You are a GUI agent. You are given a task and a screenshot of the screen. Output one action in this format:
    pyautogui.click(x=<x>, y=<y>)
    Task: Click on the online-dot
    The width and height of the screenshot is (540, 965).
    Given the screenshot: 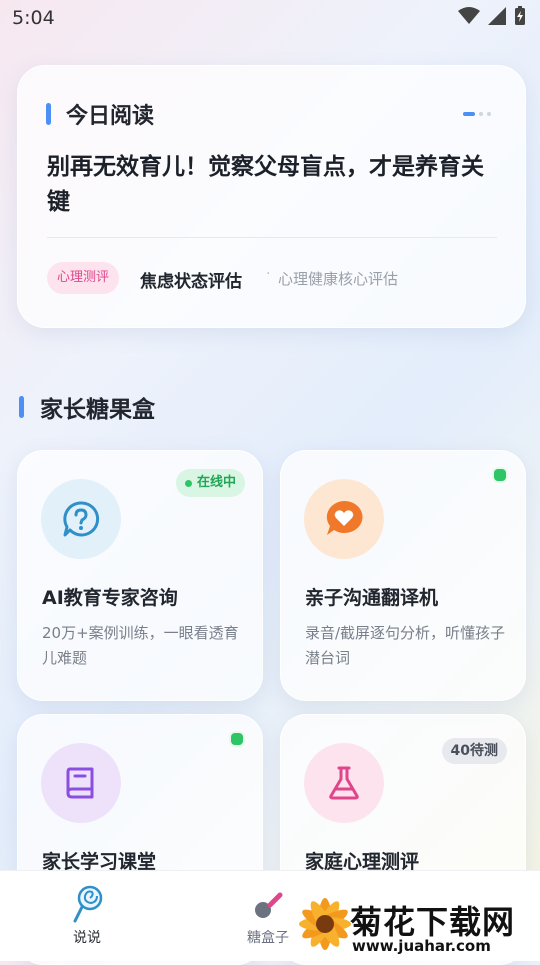 What is the action you would take?
    pyautogui.click(x=188, y=483)
    